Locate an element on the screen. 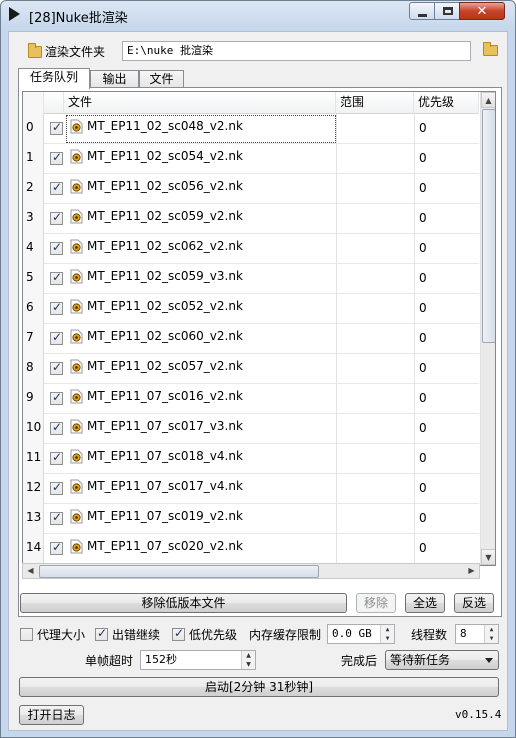 This screenshot has width=516, height=738. table-row: 9 MT_EP11_07_sc016_v2.nk 0 is located at coordinates (251, 399).